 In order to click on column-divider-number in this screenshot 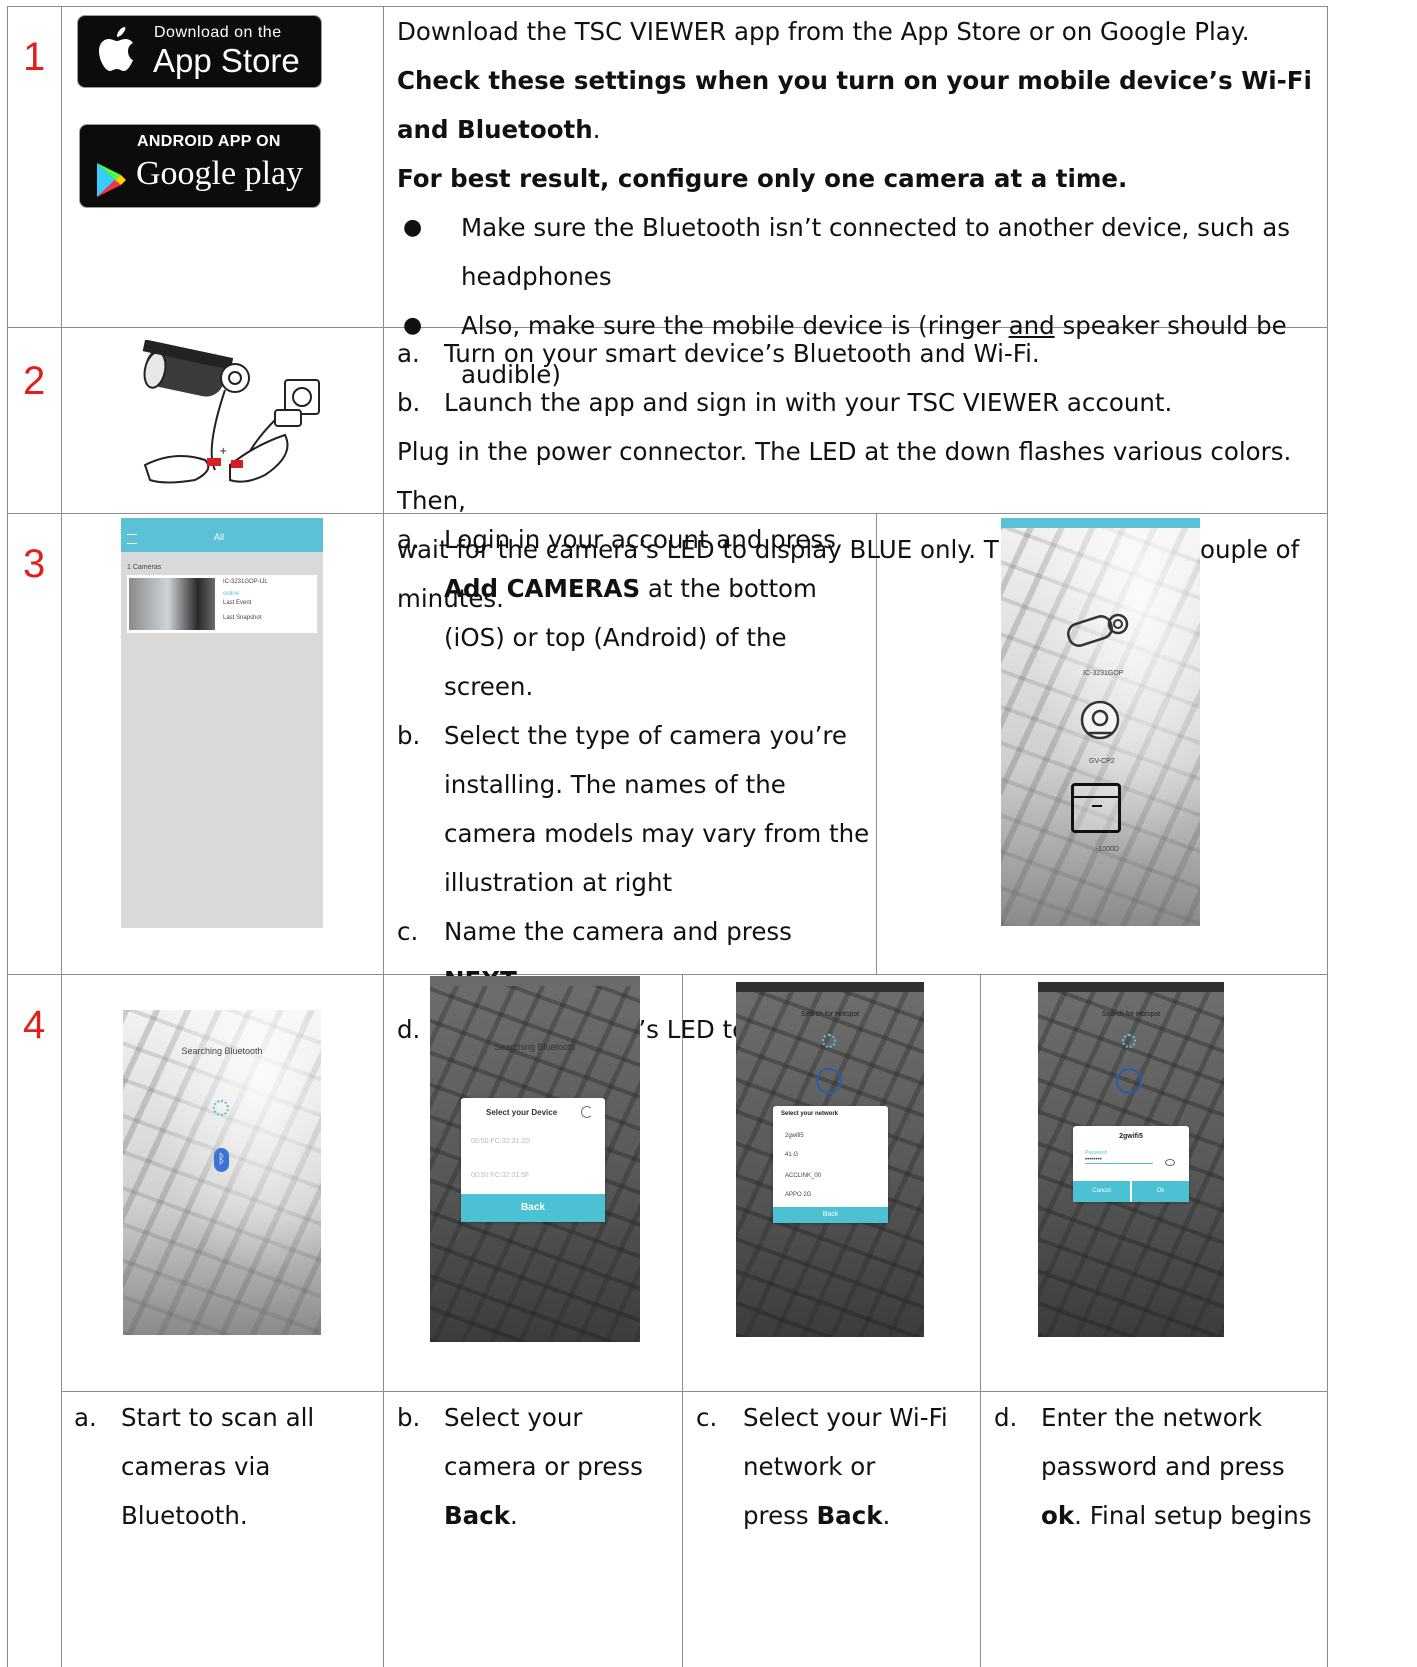, I will do `click(61, 836)`.